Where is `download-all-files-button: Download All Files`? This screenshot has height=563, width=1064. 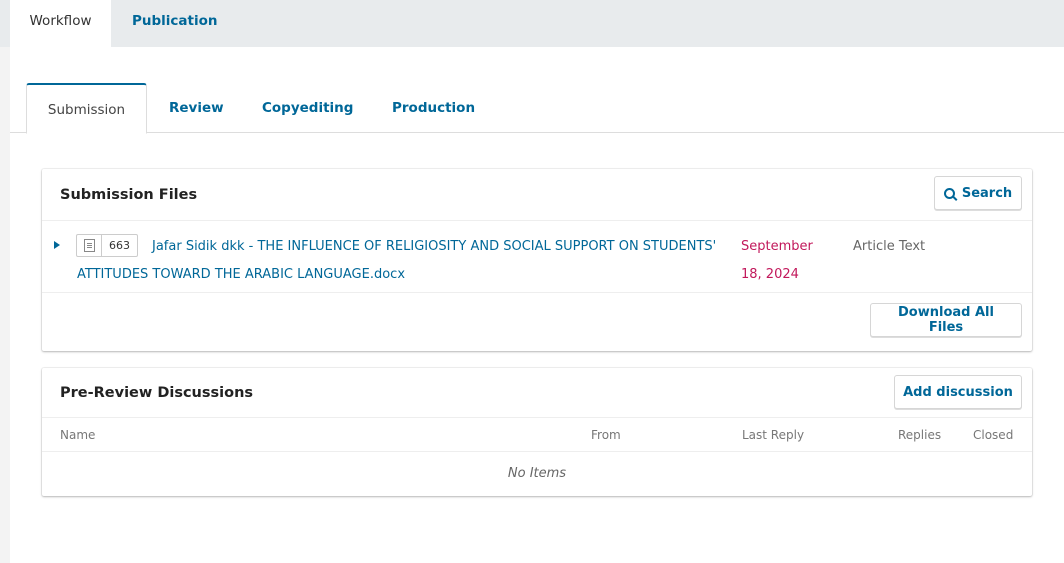
download-all-files-button: Download All Files is located at coordinates (946, 320).